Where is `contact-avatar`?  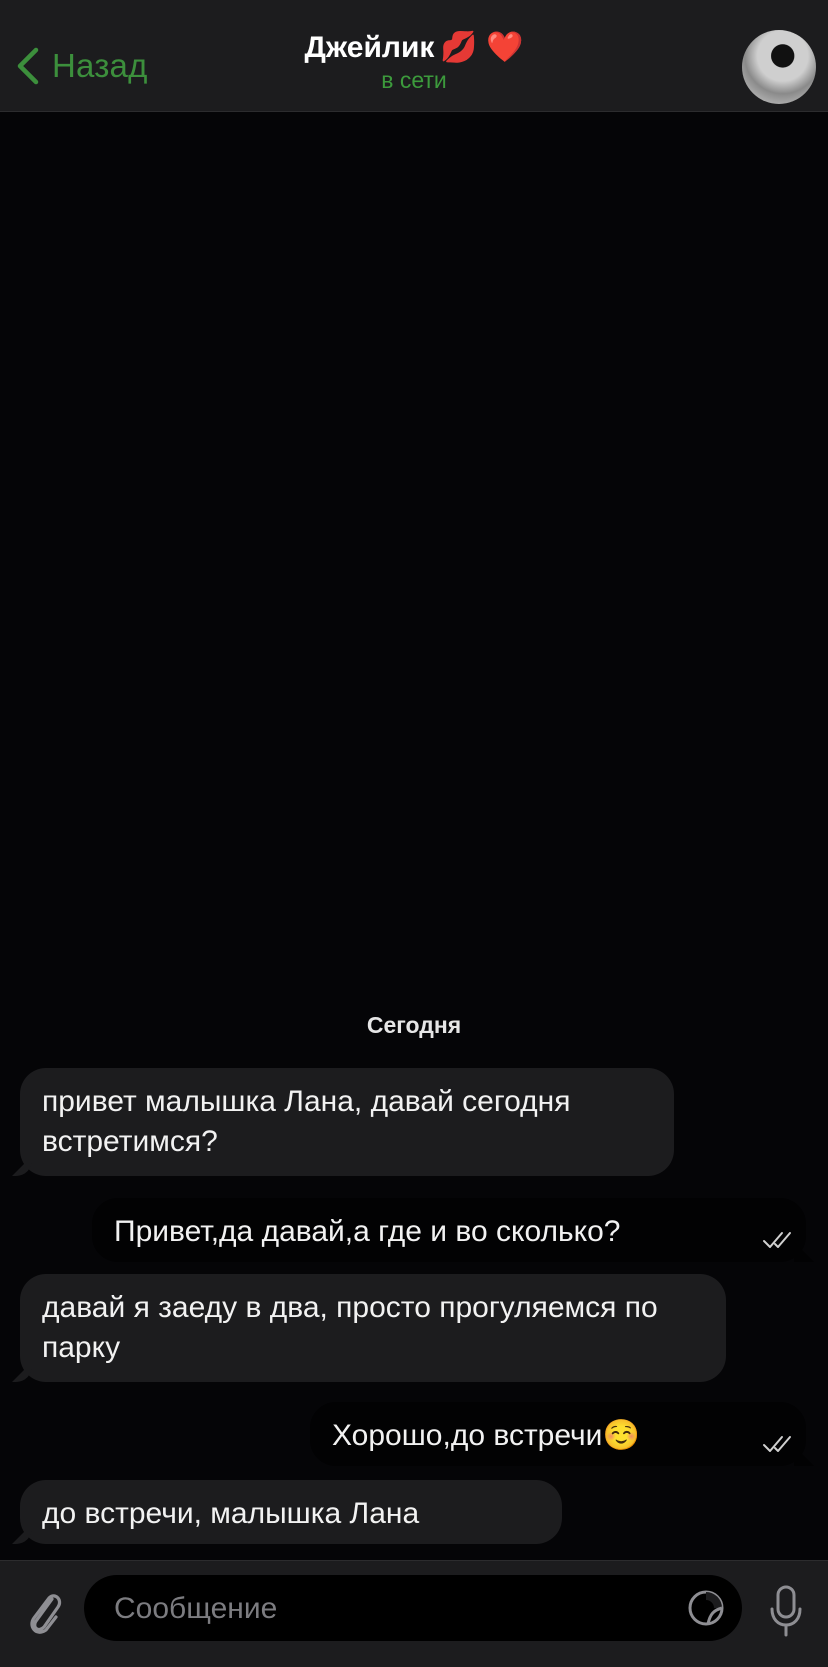
contact-avatar is located at coordinates (779, 67).